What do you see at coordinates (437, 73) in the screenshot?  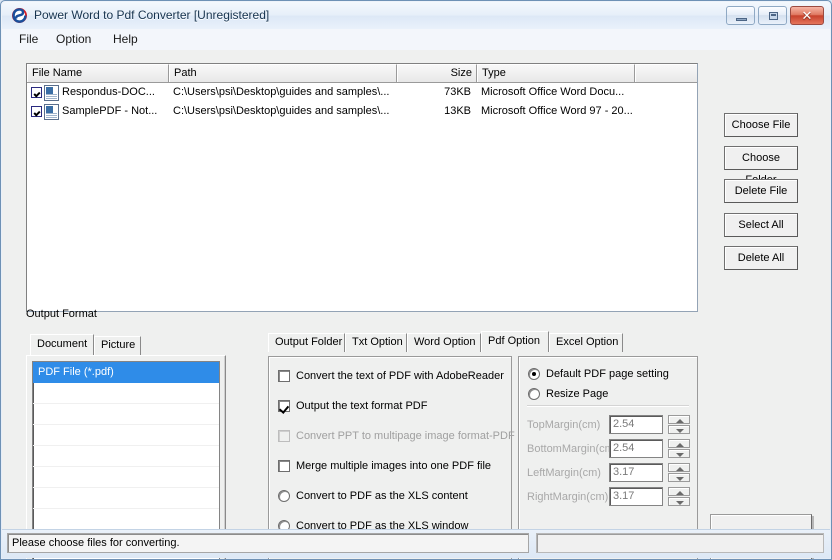 I see `column-header-size: Size` at bounding box center [437, 73].